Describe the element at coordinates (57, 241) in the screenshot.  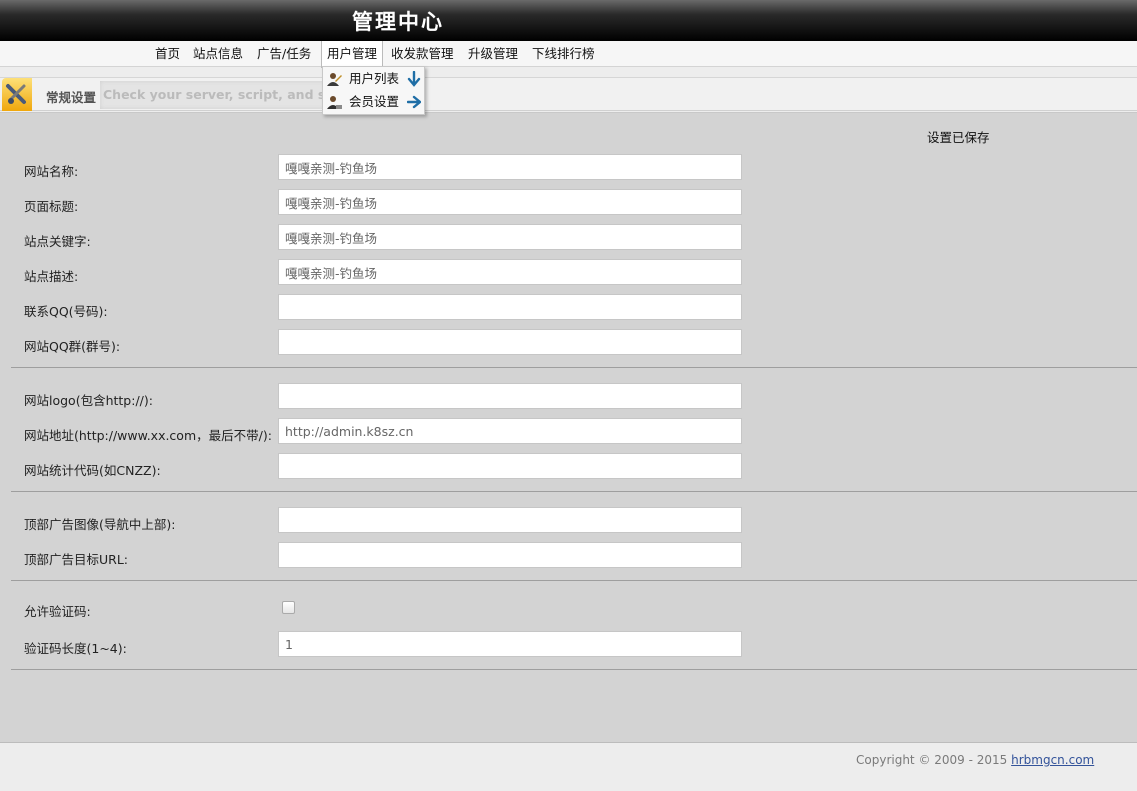
I see `keywords-label: 站点关键字:` at that location.